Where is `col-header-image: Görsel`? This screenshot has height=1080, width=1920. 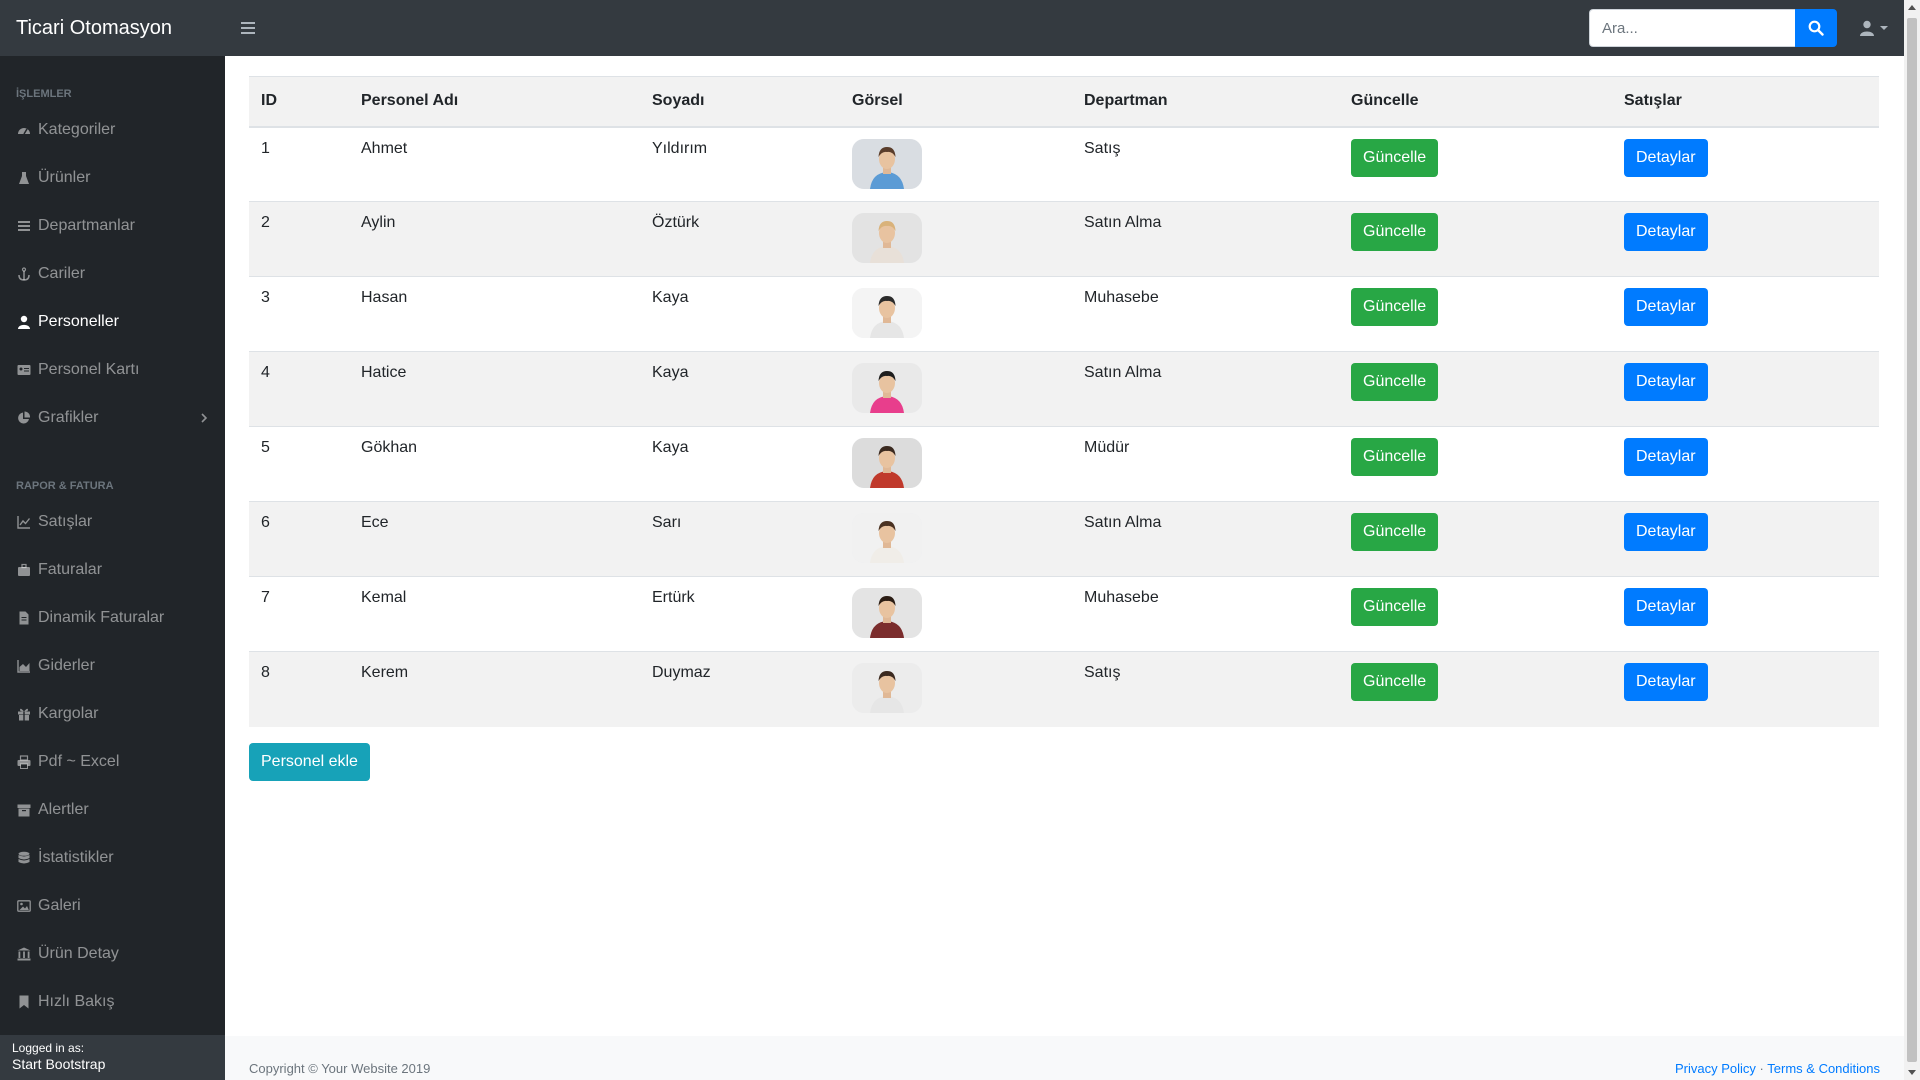 col-header-image: Görsel is located at coordinates (956, 102).